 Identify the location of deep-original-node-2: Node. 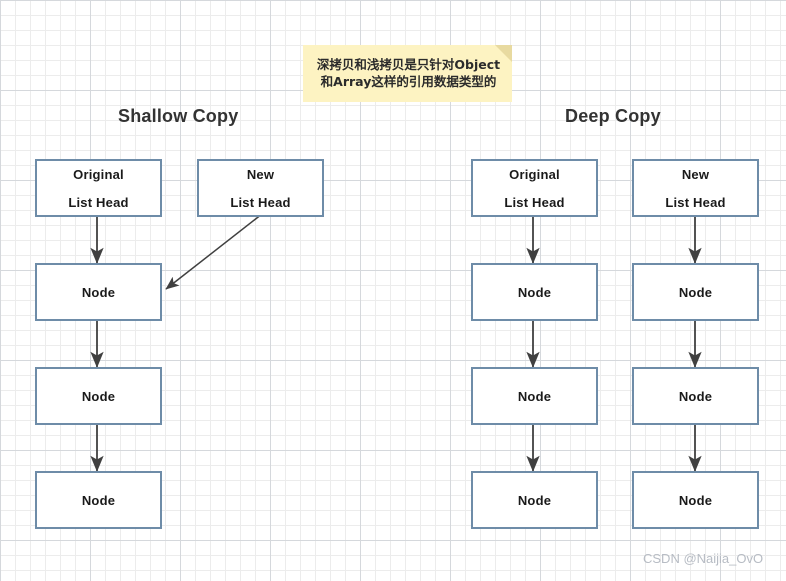
(534, 396).